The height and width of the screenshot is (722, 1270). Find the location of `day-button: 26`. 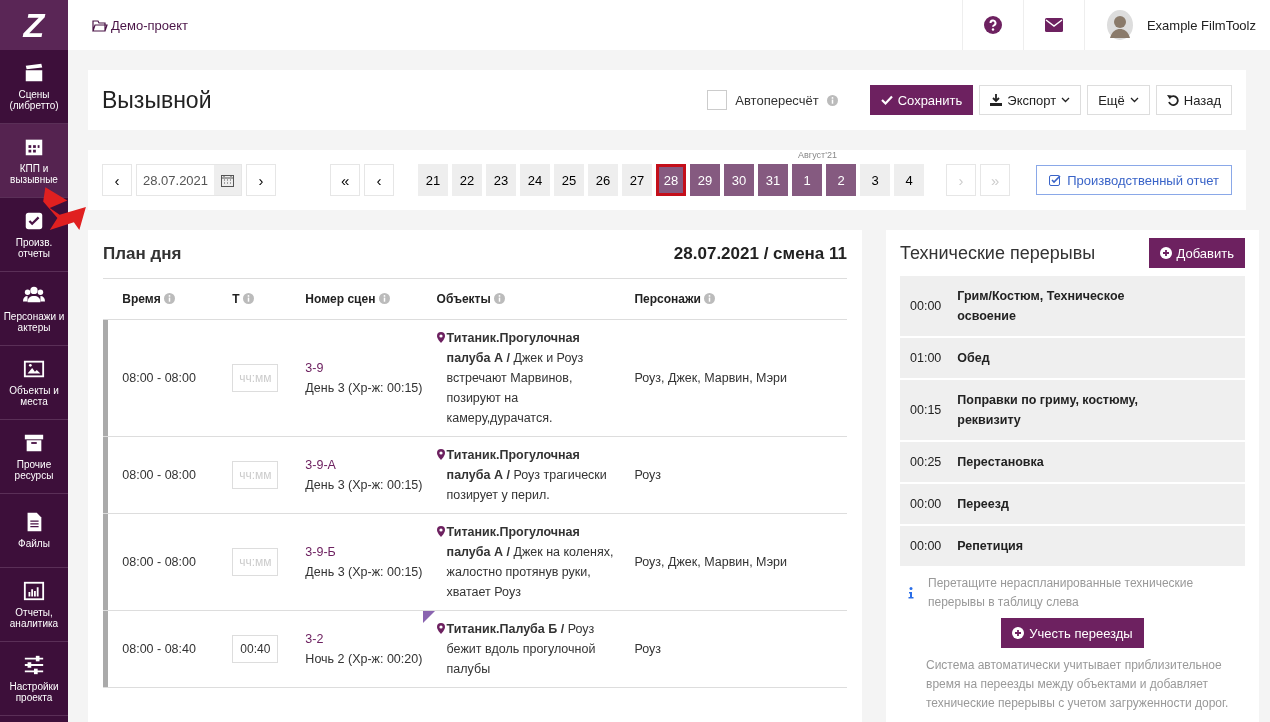

day-button: 26 is located at coordinates (603, 180).